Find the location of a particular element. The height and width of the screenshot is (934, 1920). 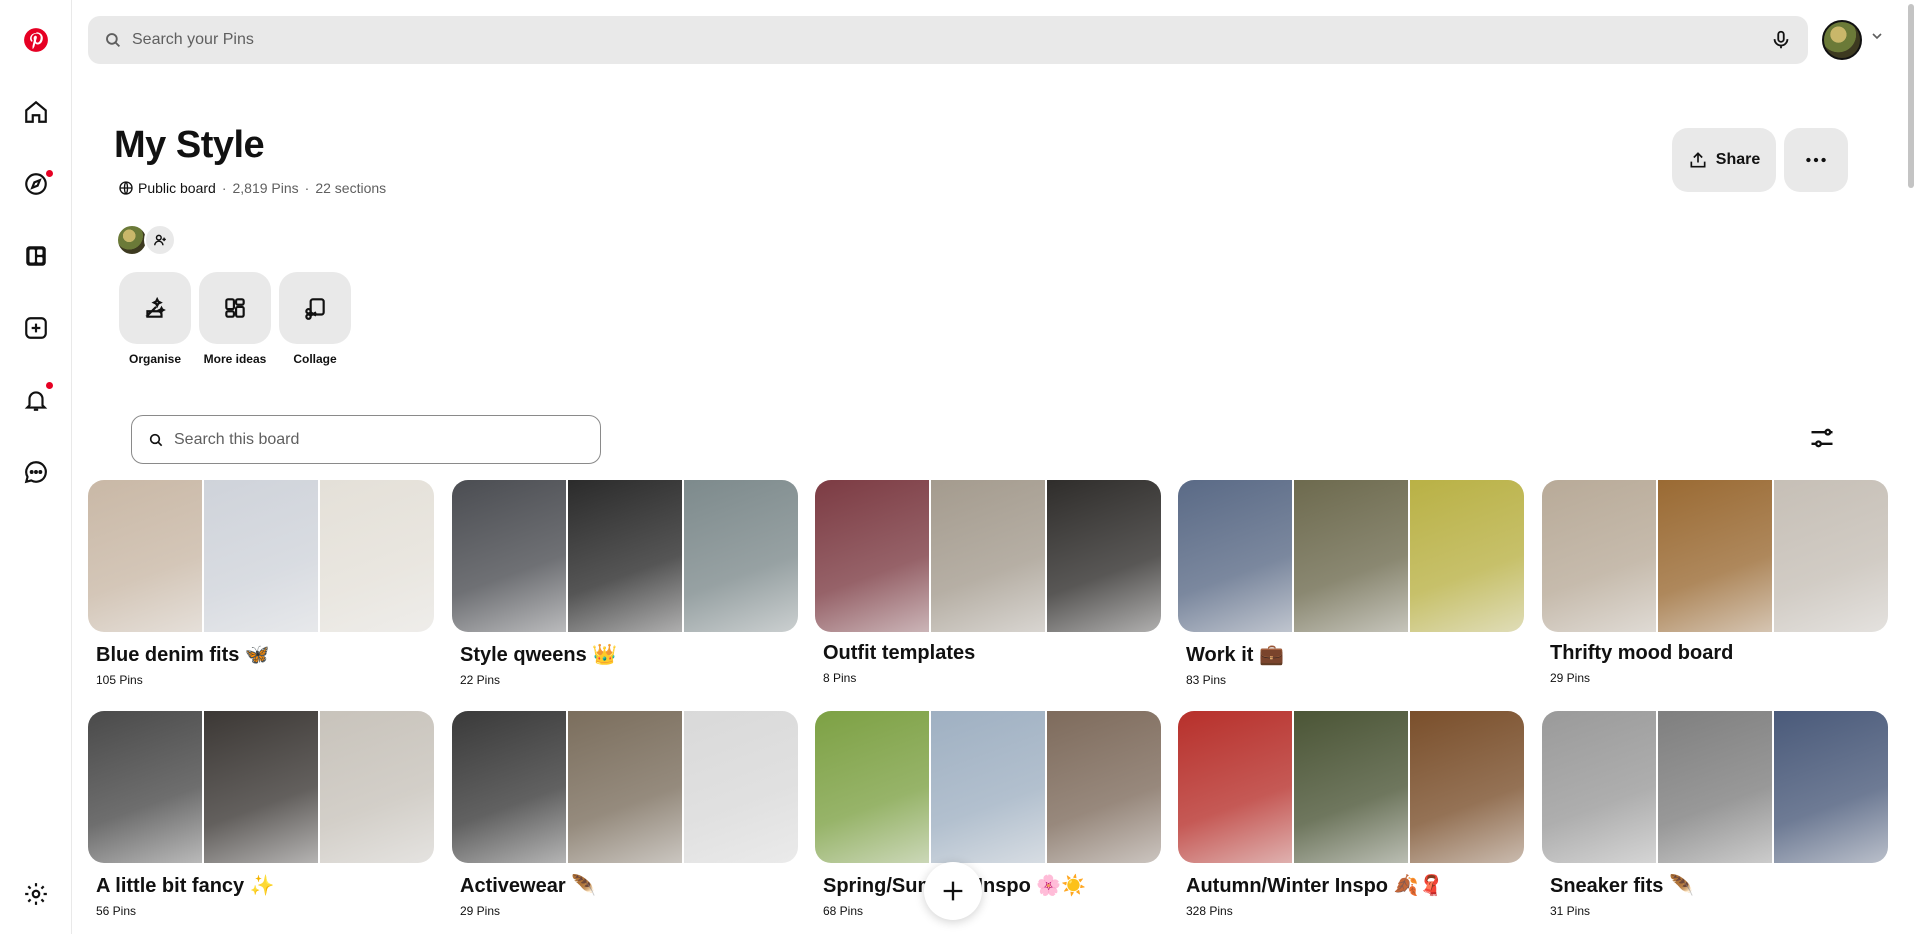

section-card: Style qweens 👑 22 Pins is located at coordinates (625, 583).